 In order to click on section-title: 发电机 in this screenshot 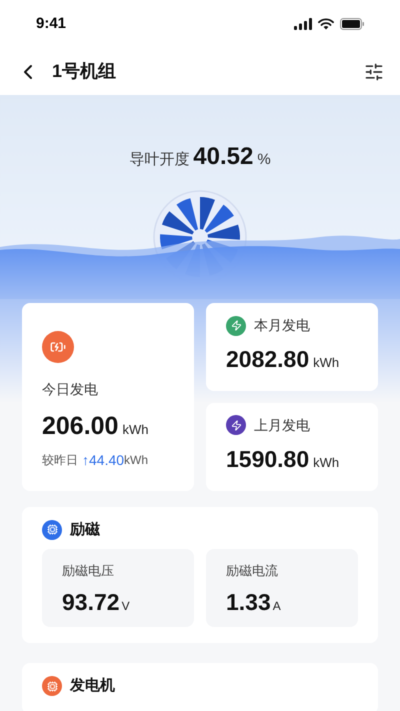, I will do `click(92, 686)`.